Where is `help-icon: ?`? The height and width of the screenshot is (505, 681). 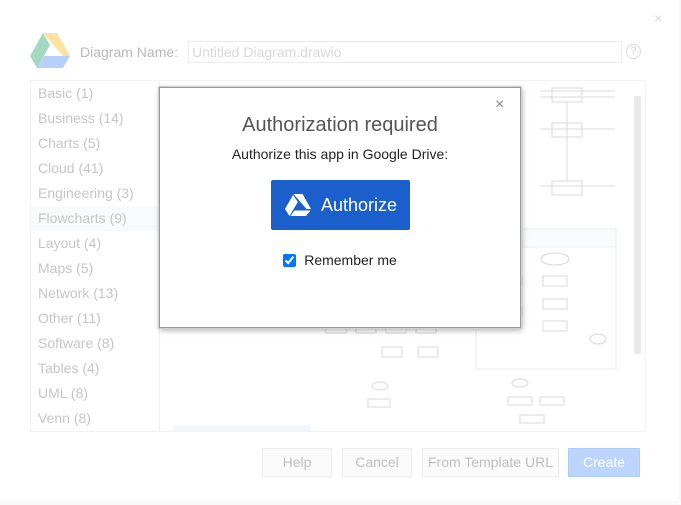 help-icon: ? is located at coordinates (633, 51).